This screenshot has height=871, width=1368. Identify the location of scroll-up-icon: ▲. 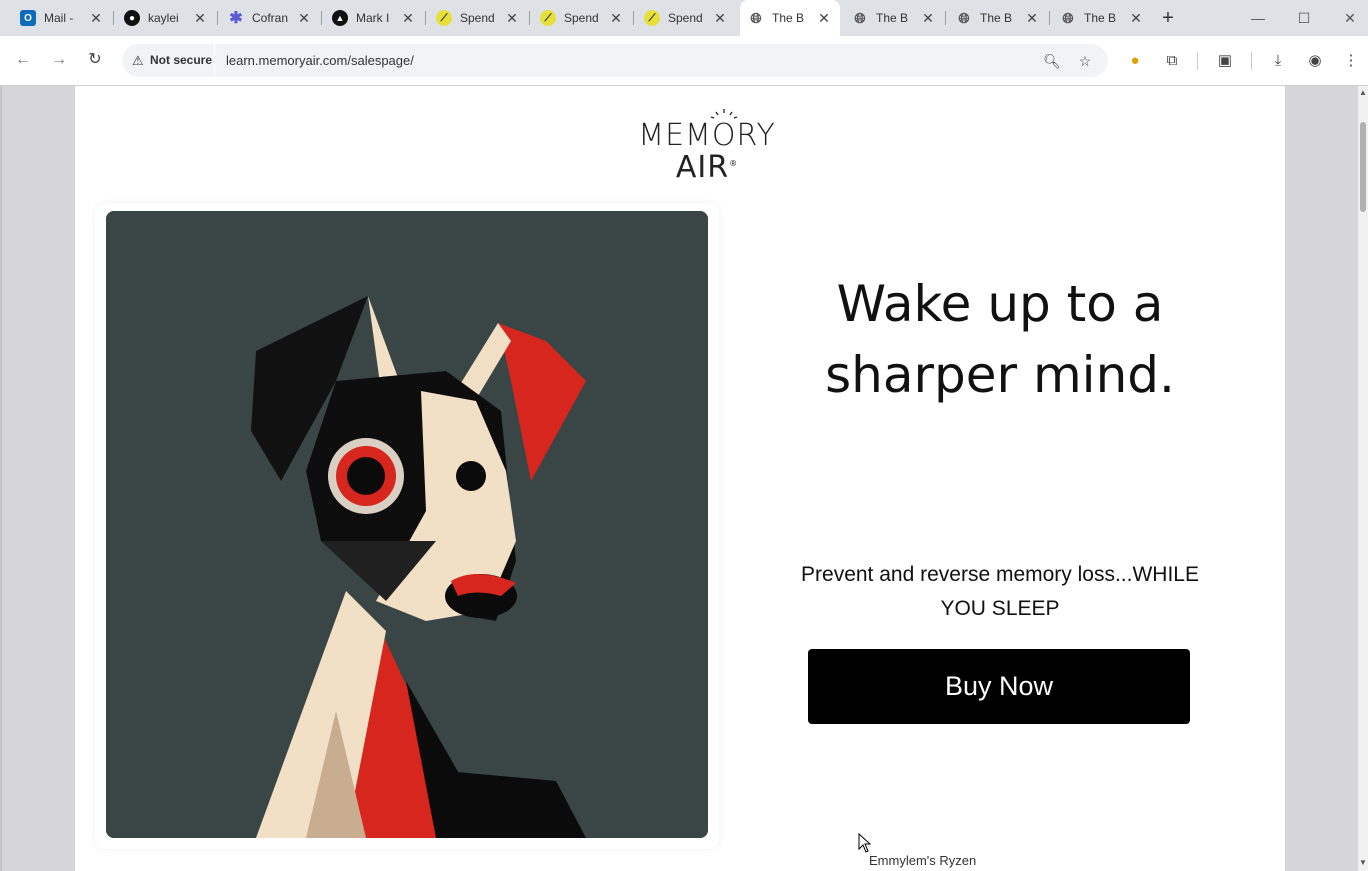
(1363, 93).